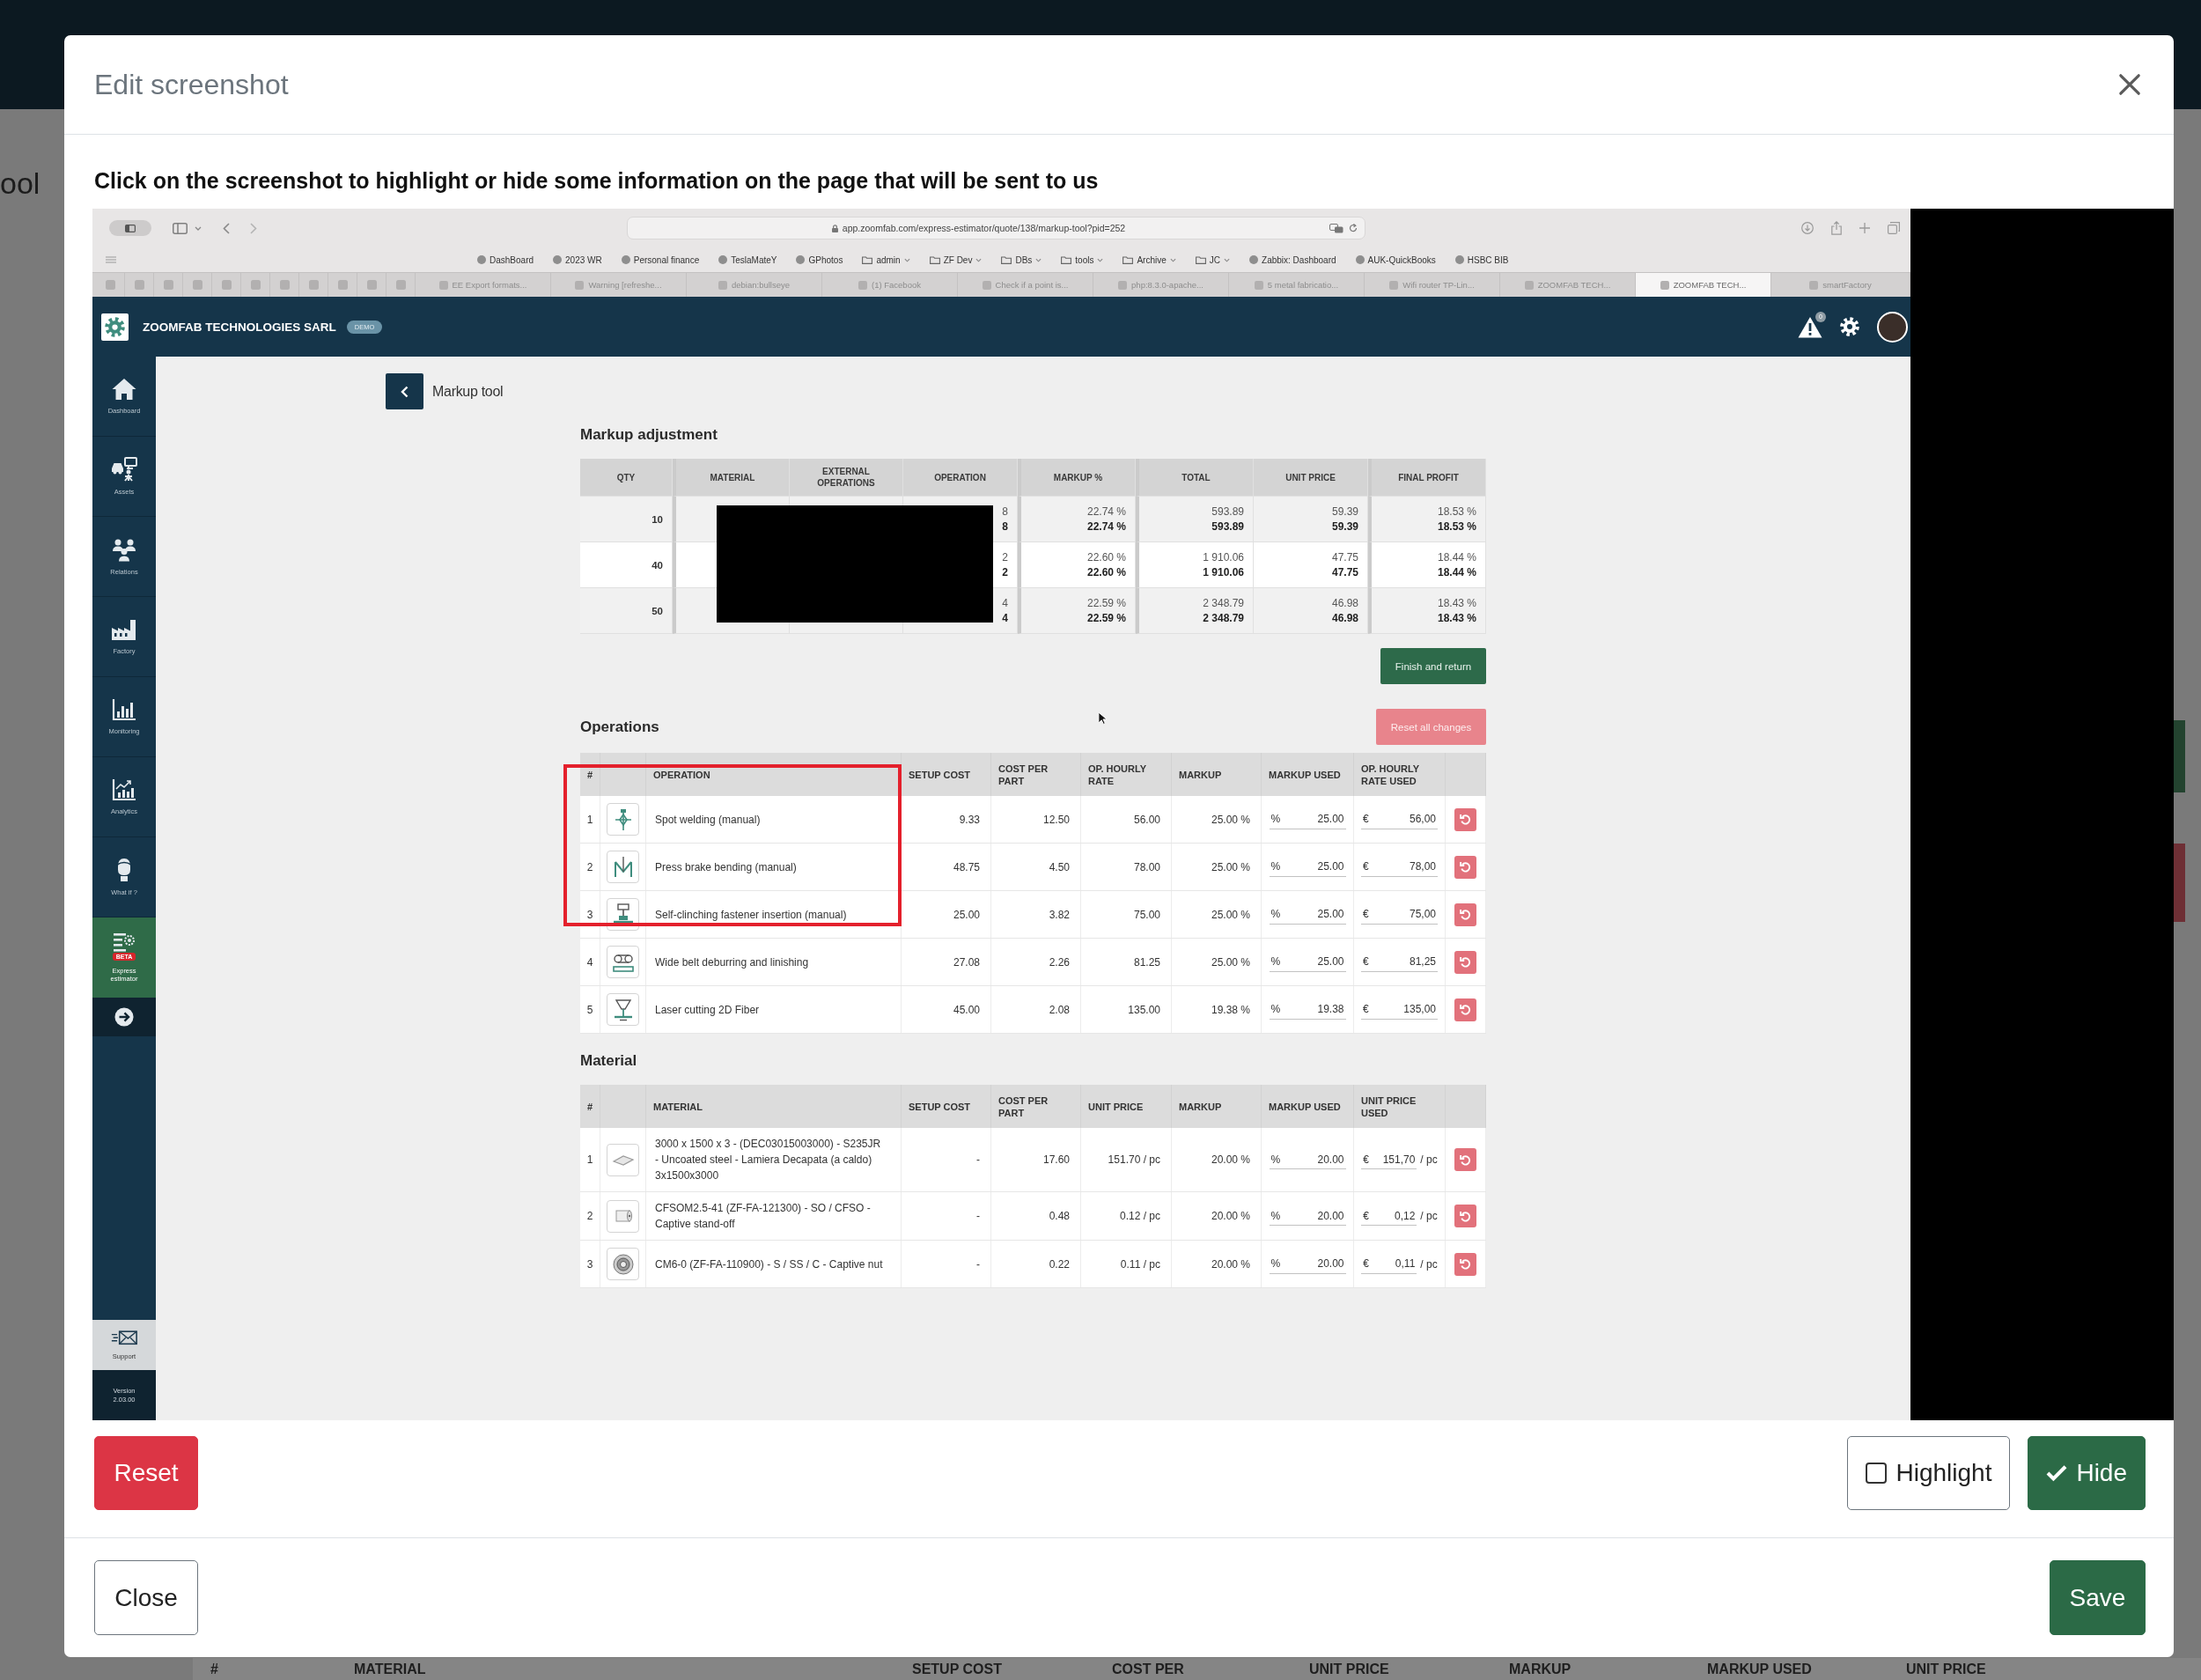 The height and width of the screenshot is (1680, 2201). I want to click on lock-icon, so click(834, 228).